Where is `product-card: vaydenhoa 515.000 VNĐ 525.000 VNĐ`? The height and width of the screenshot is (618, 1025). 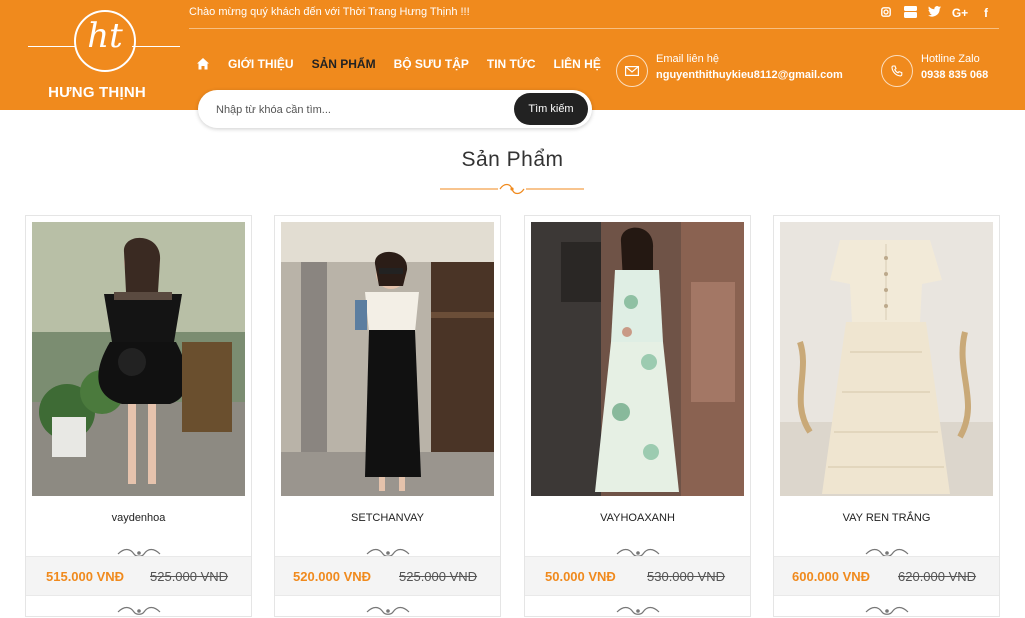 product-card: vaydenhoa 515.000 VNĐ 525.000 VNĐ is located at coordinates (138, 416).